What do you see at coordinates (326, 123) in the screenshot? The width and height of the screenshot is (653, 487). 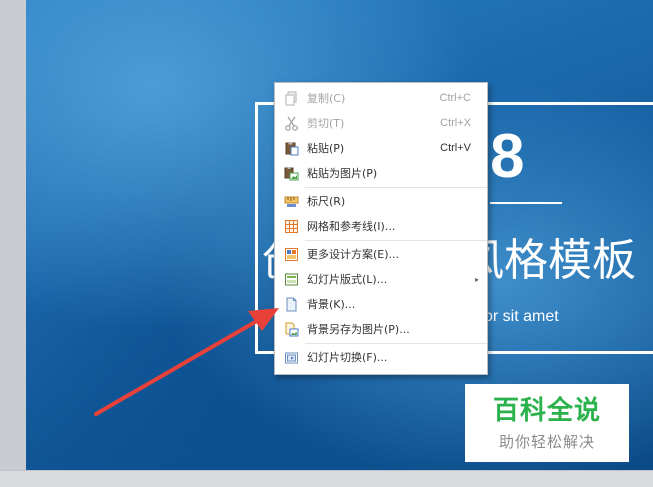 I see `menu-item-label: 剪切(T)` at bounding box center [326, 123].